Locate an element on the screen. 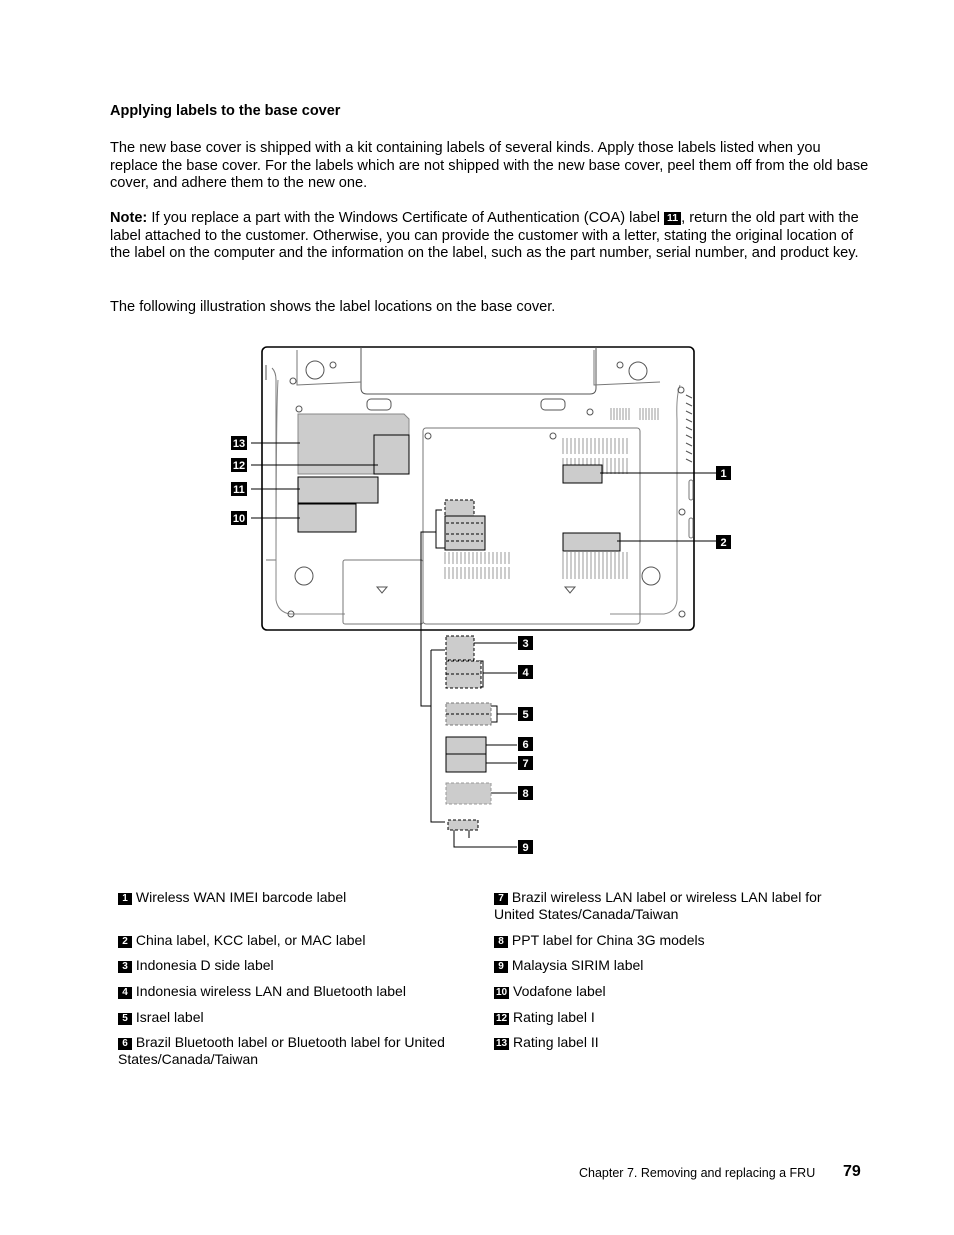  callout-6: 6 is located at coordinates (525, 744).